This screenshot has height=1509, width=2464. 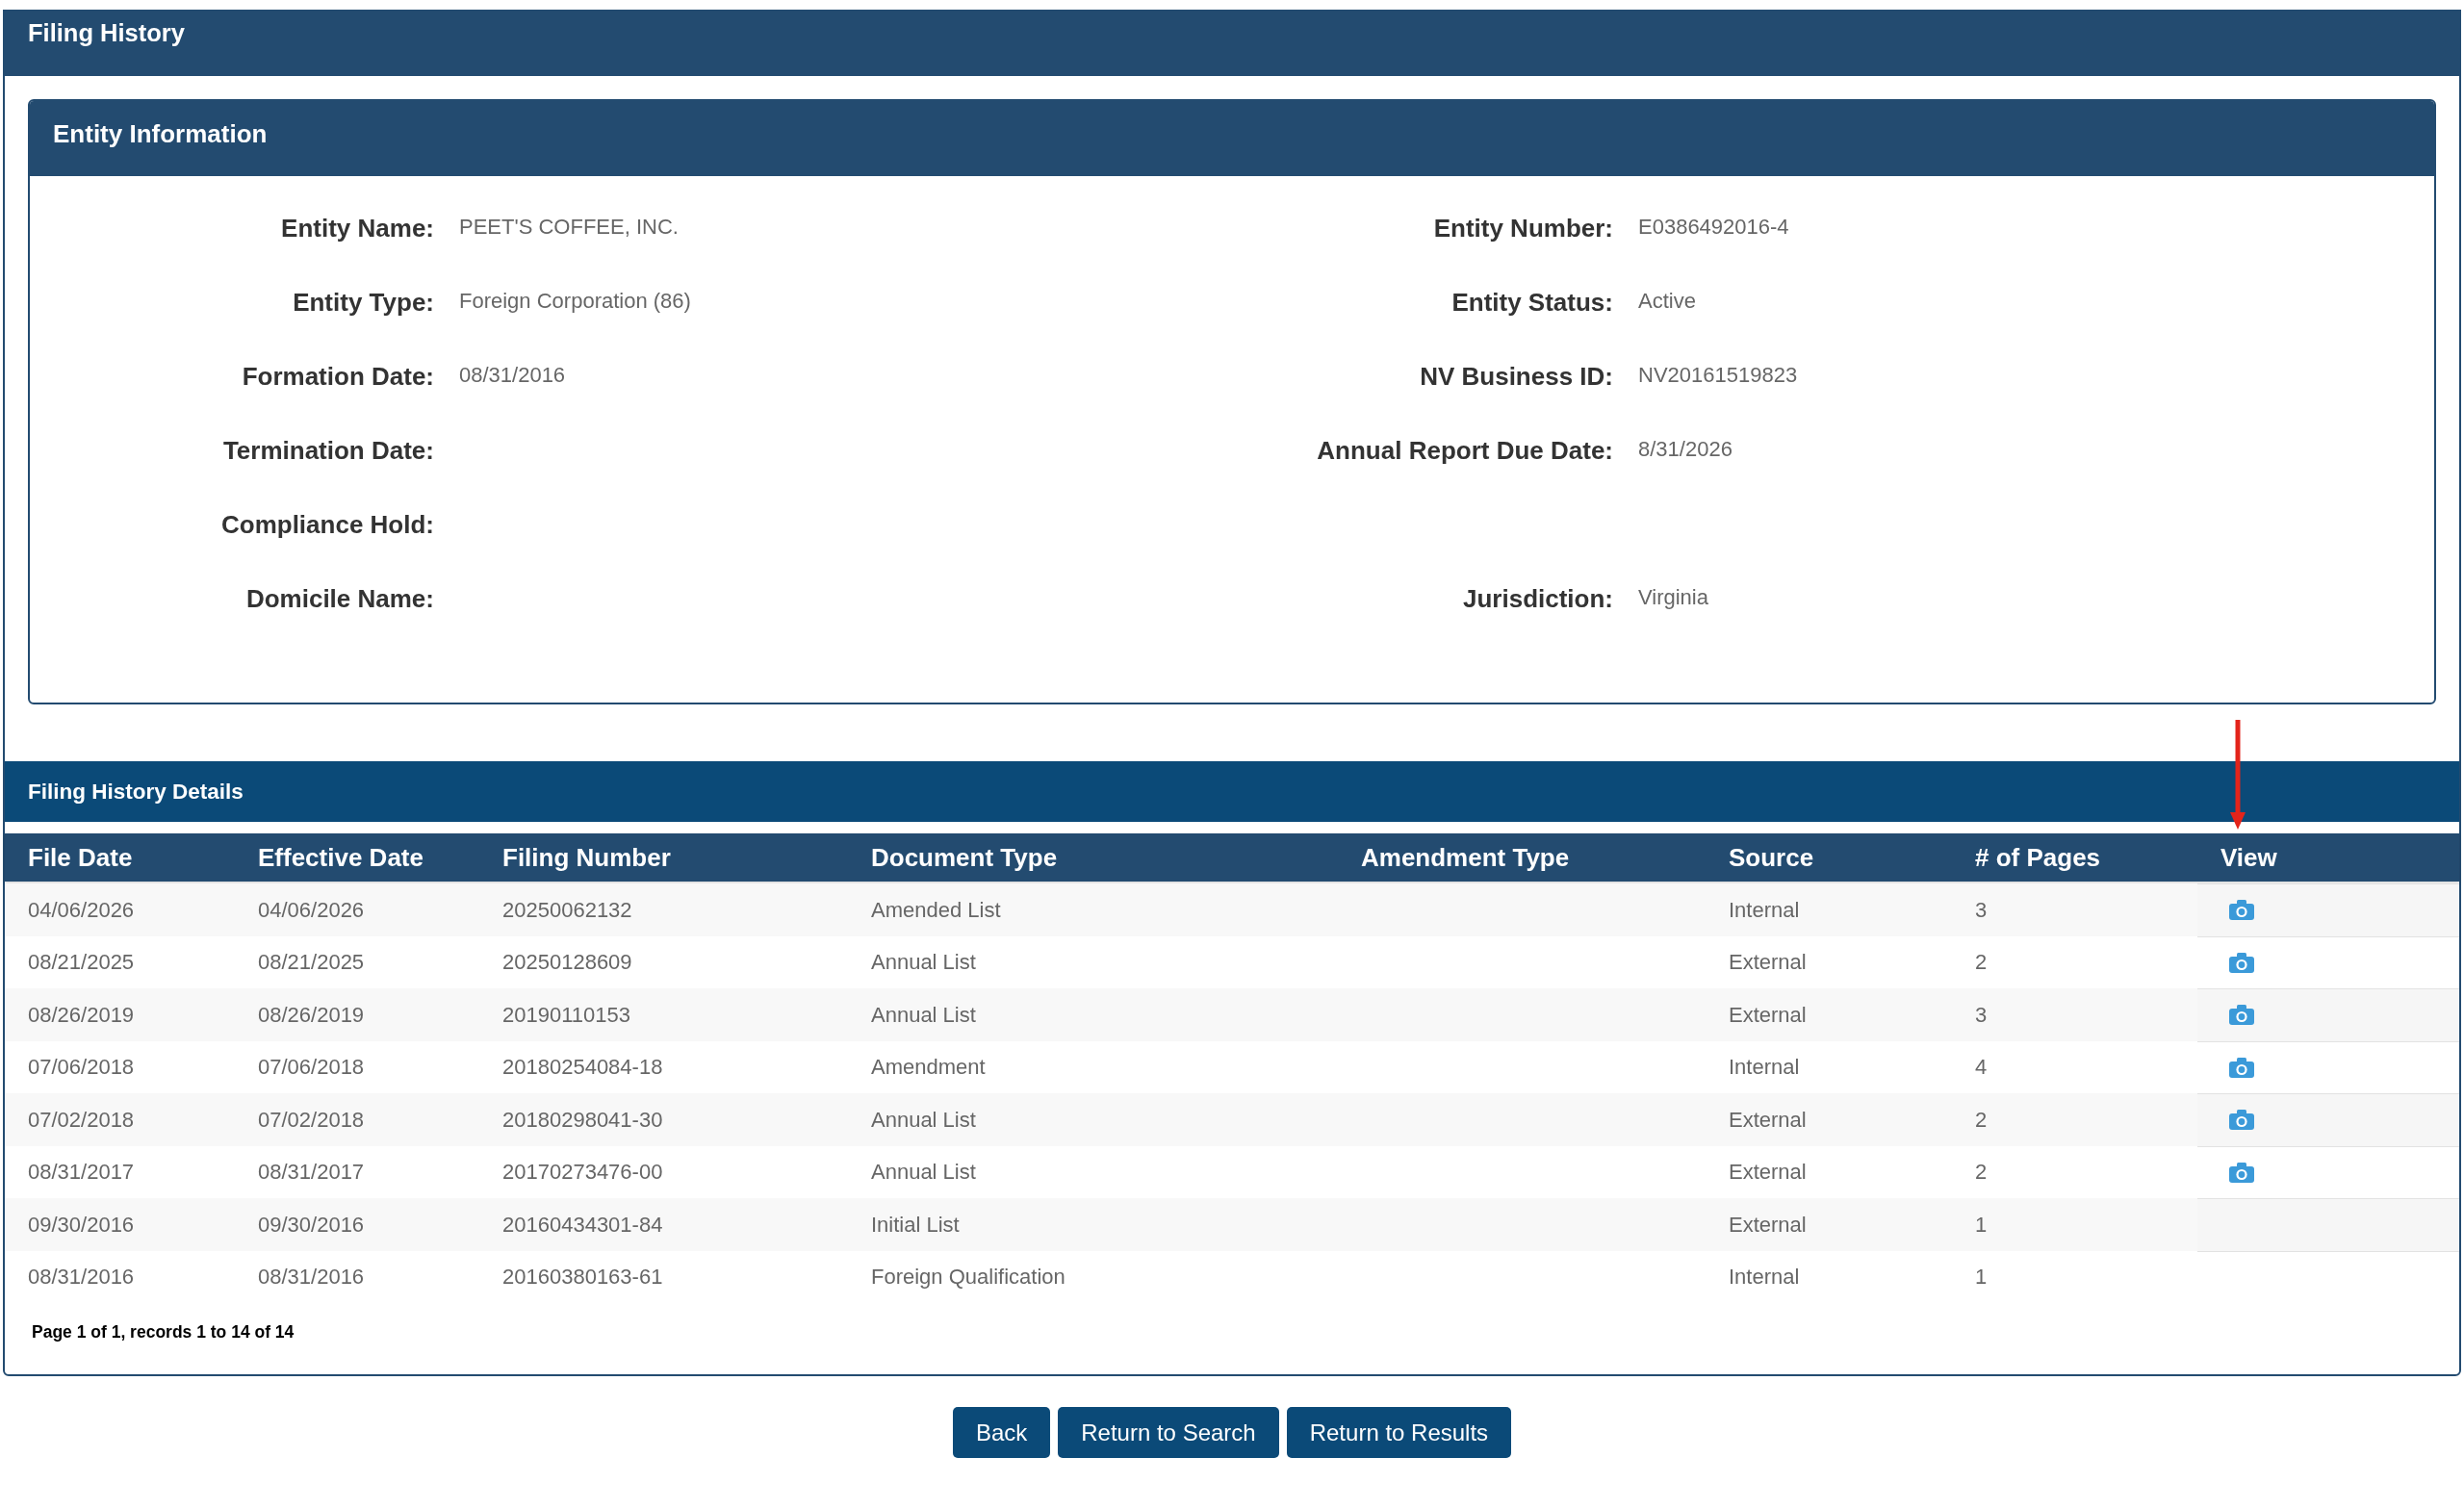 I want to click on nav-button: Back, so click(x=1001, y=1432).